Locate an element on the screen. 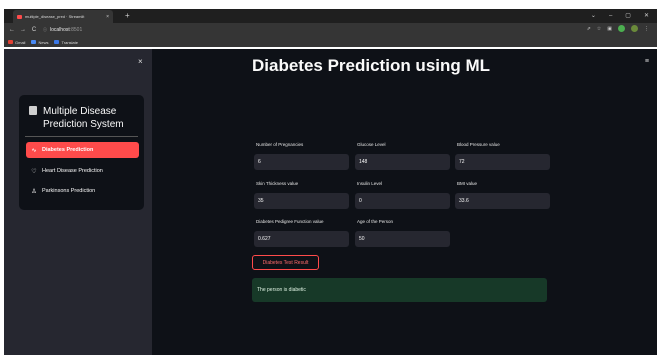  browser-tab: multiple_disease_pred · Streamlit × is located at coordinates (63, 16).